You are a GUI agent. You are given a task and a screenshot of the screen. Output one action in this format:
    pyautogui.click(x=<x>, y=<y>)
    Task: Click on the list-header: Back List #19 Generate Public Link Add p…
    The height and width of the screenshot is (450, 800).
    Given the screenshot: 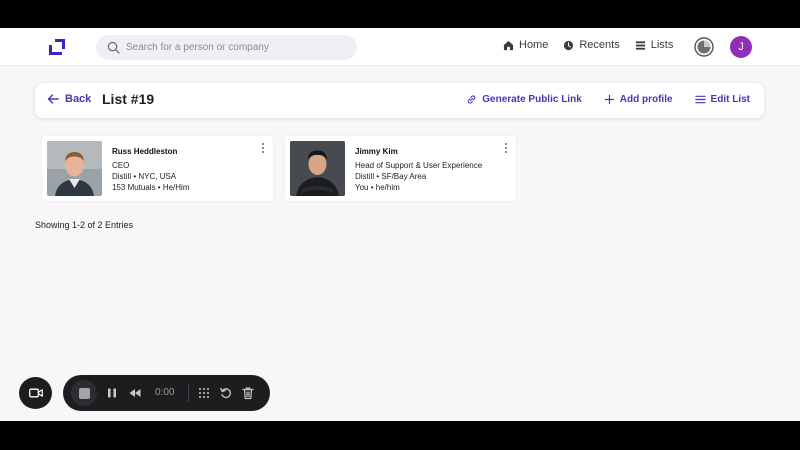 What is the action you would take?
    pyautogui.click(x=399, y=100)
    